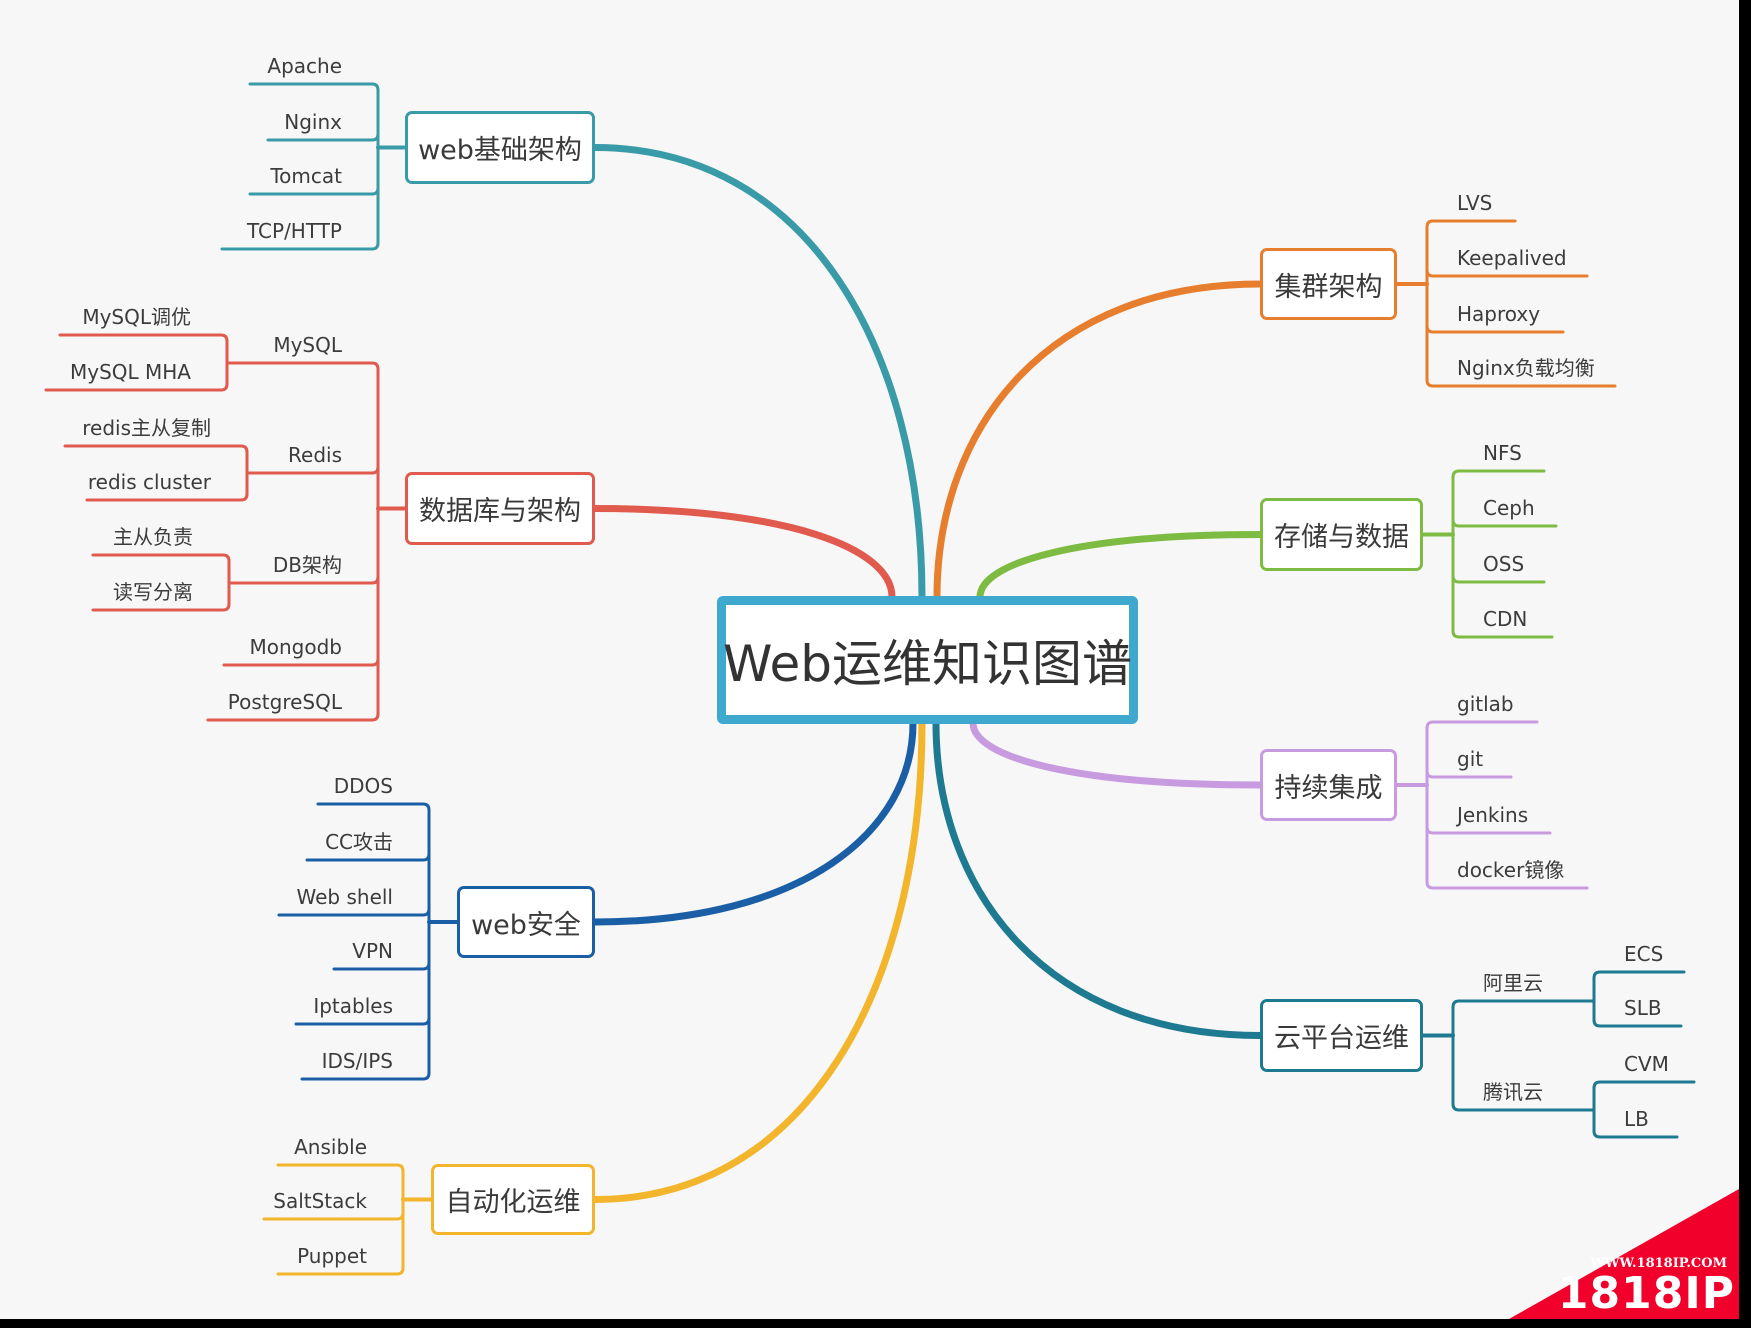 The width and height of the screenshot is (1751, 1328). I want to click on topic-label: 集群架构, so click(1328, 287).